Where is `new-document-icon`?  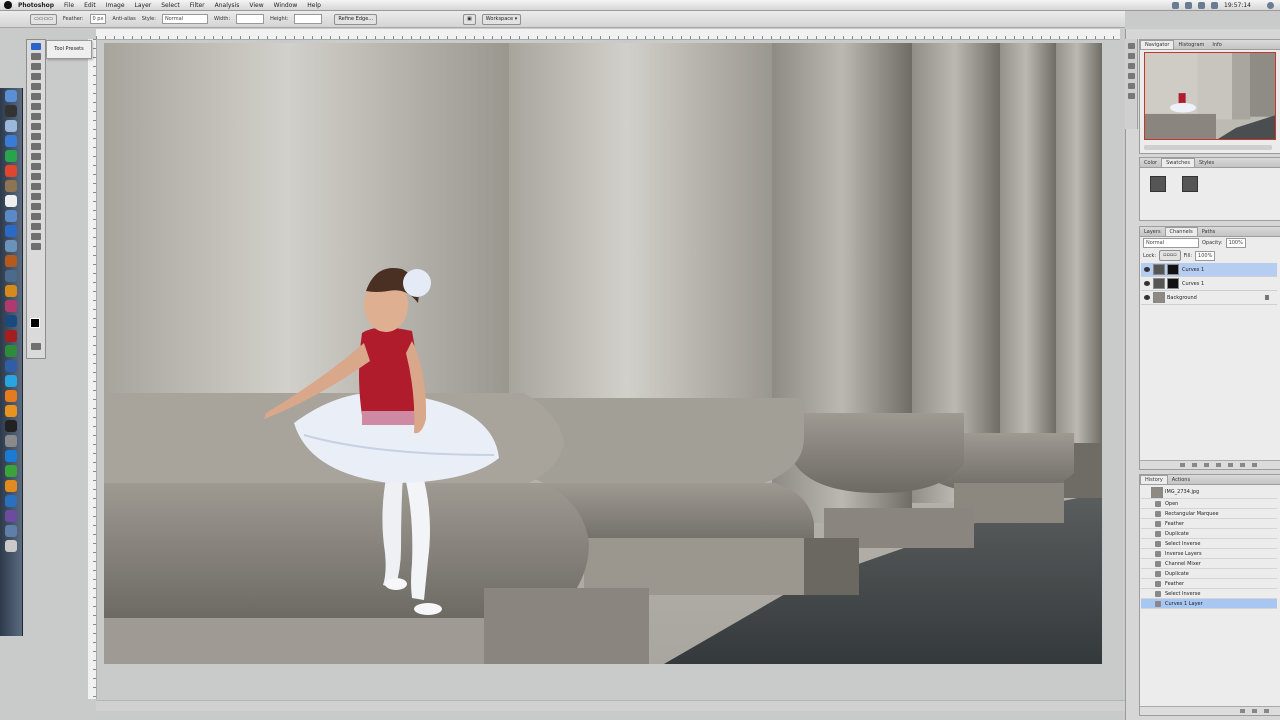
new-document-icon is located at coordinates (1242, 711).